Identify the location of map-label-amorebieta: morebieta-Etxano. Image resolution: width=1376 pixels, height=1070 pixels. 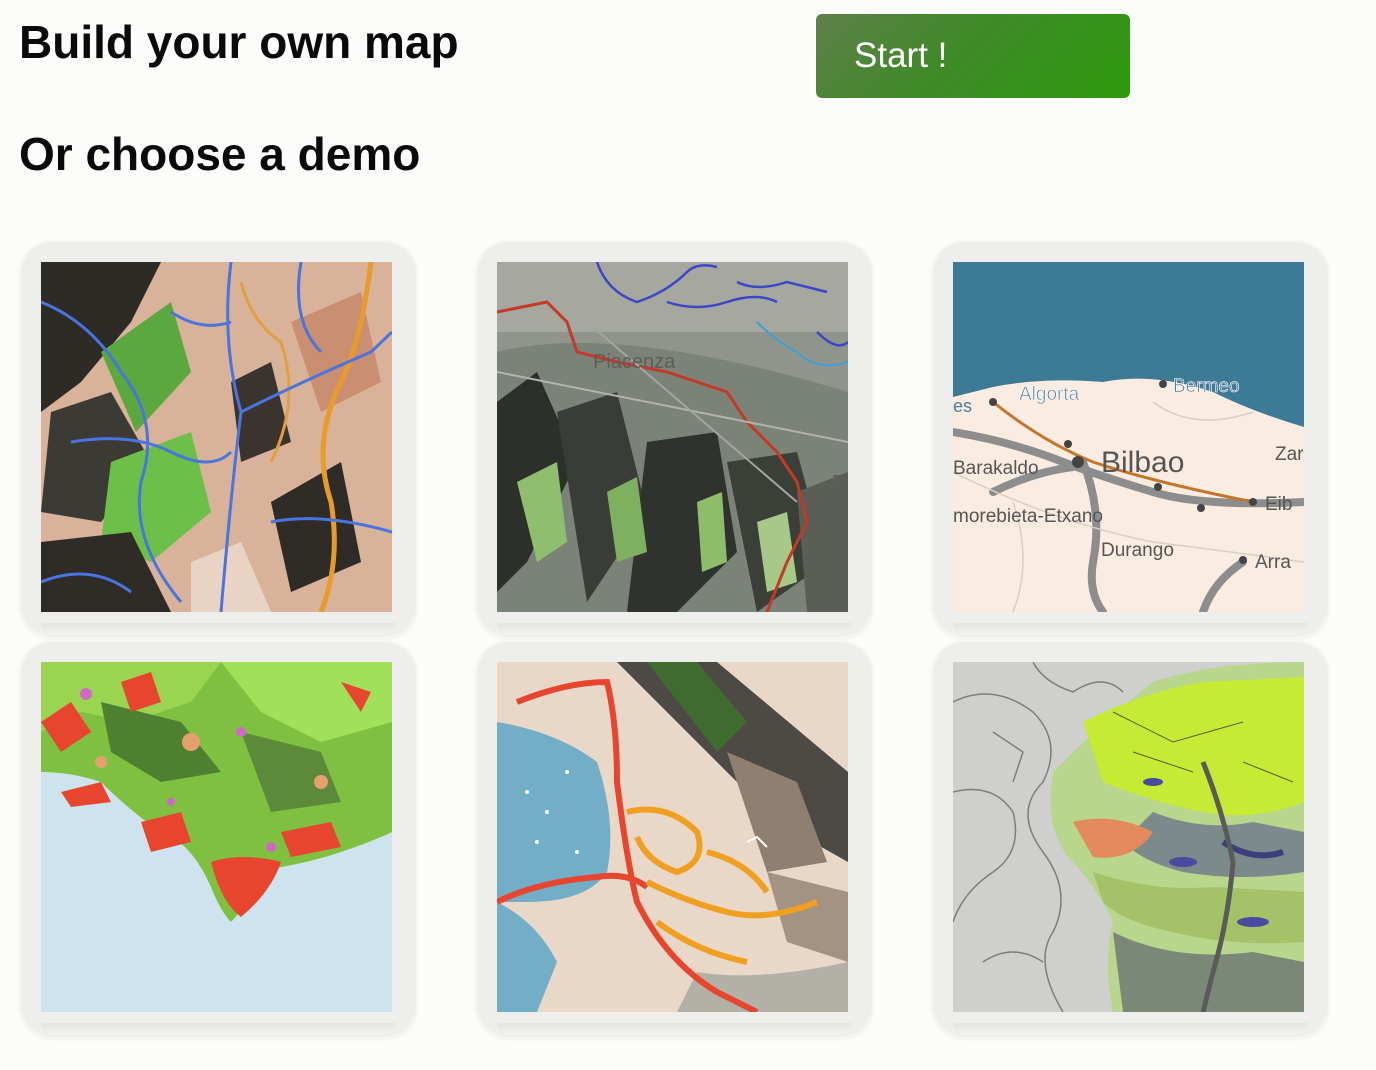
(1028, 516).